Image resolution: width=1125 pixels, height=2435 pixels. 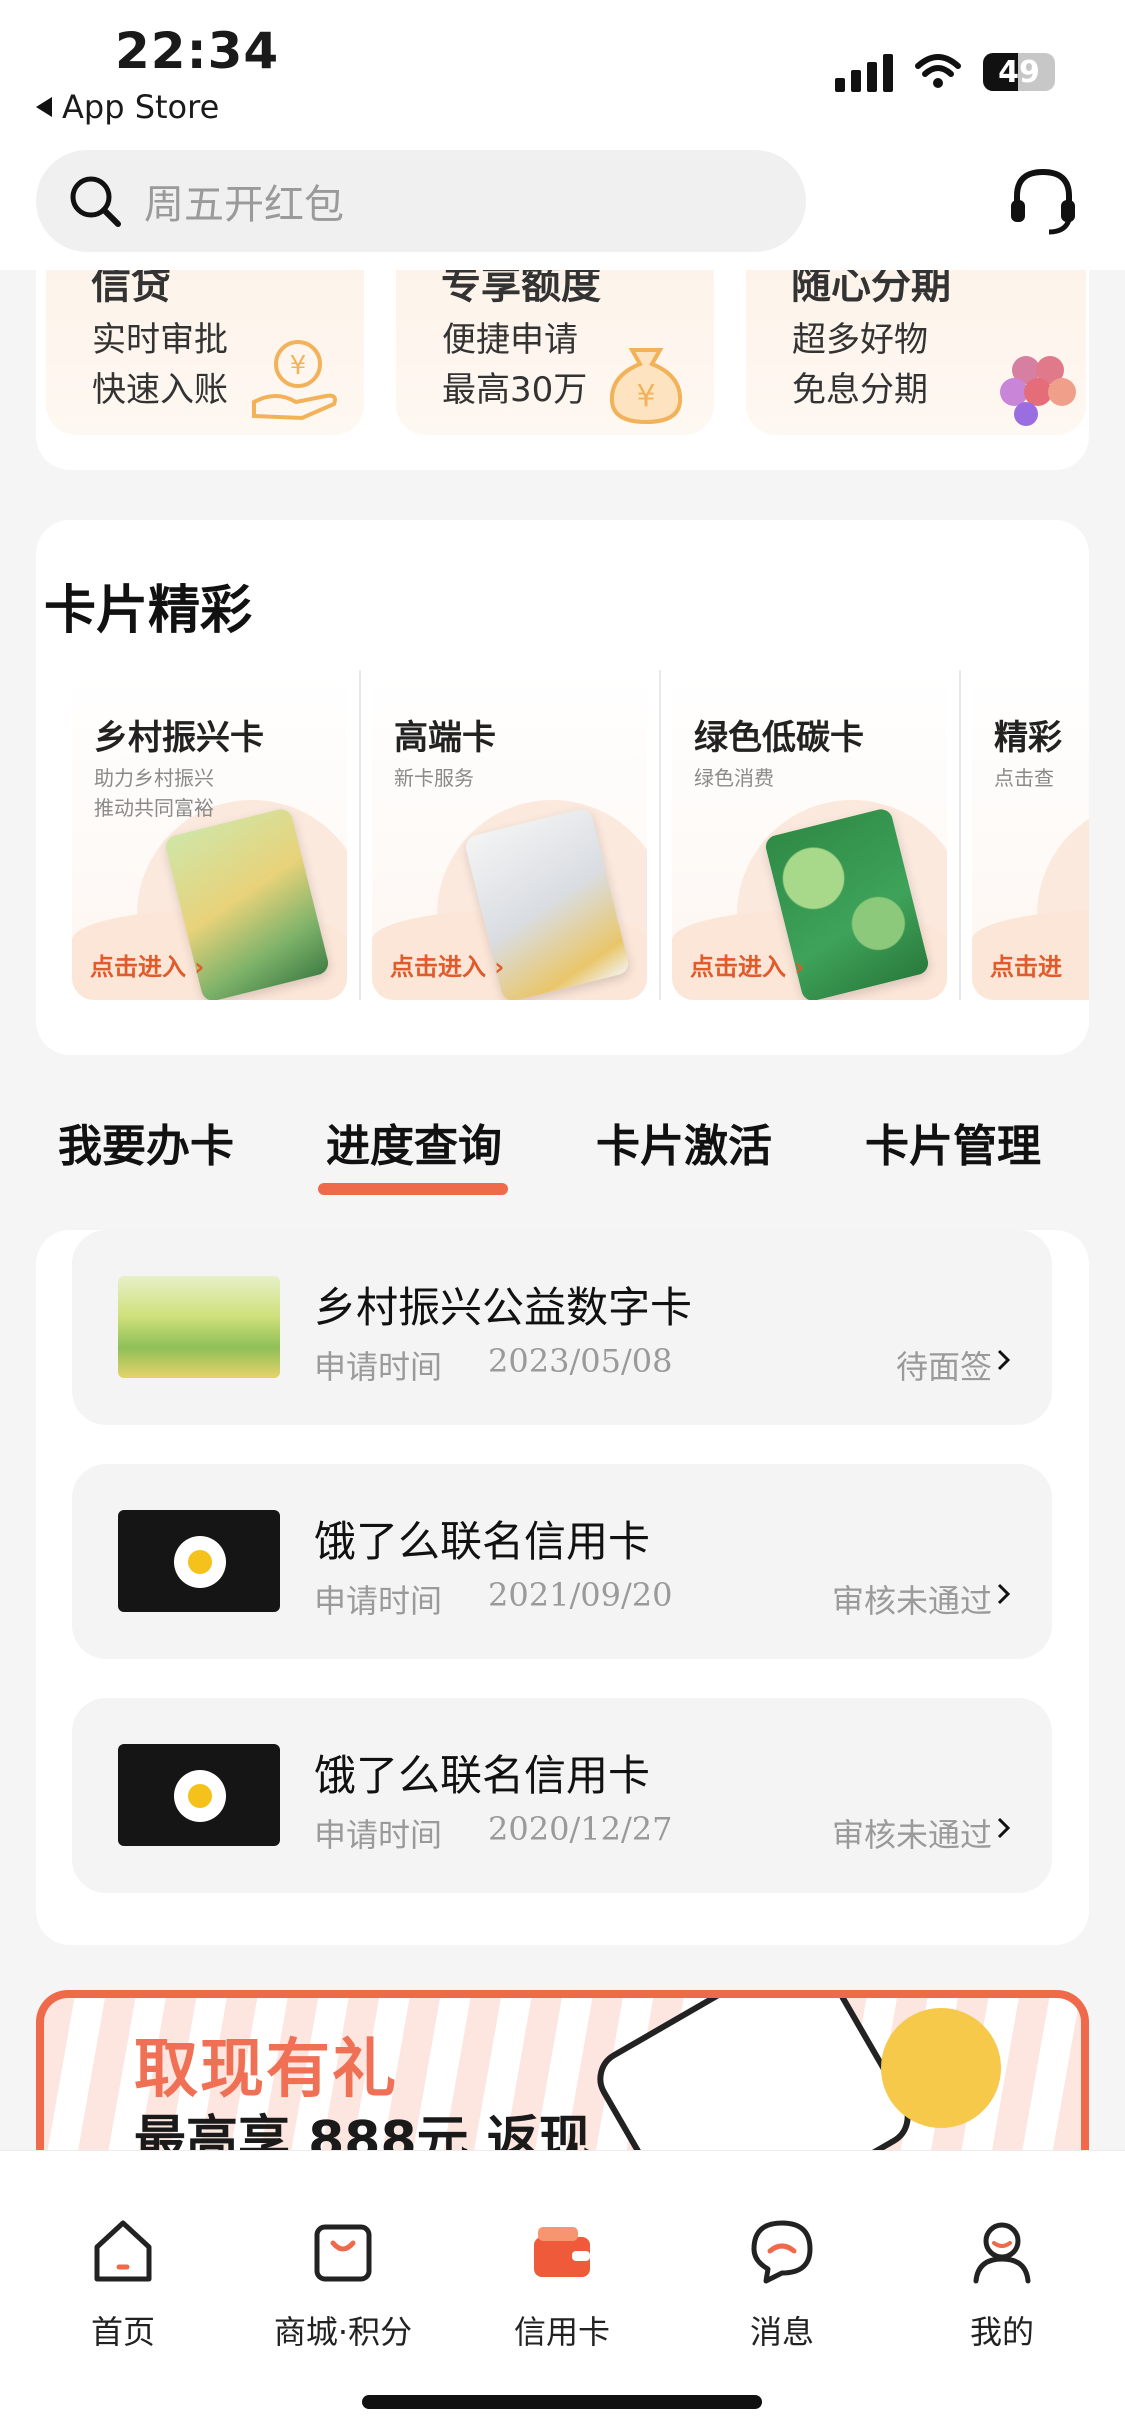 What do you see at coordinates (510, 340) in the screenshot?
I see `promo-line1: 便捷申请` at bounding box center [510, 340].